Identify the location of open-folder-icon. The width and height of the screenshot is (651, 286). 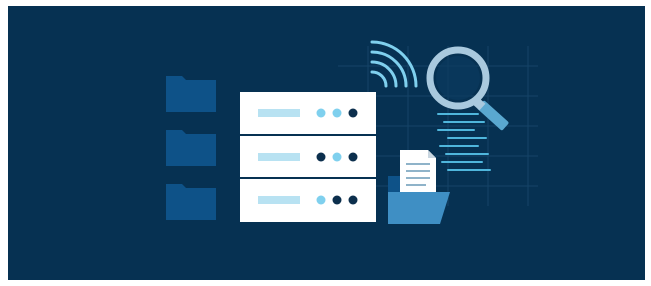
(419, 187).